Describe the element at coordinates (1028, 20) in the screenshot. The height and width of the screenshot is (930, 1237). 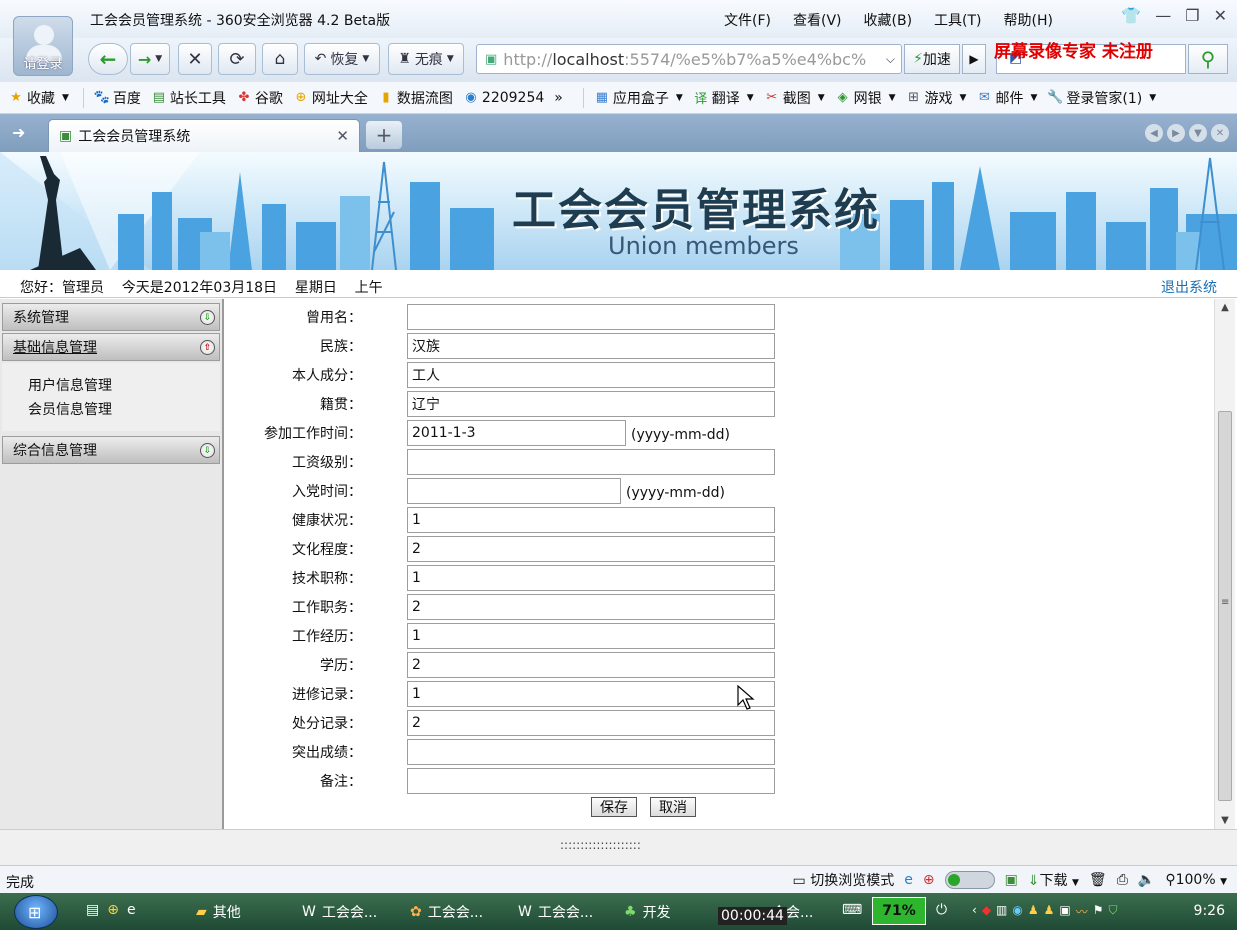
I see `menu-help: 帮助(H)` at that location.